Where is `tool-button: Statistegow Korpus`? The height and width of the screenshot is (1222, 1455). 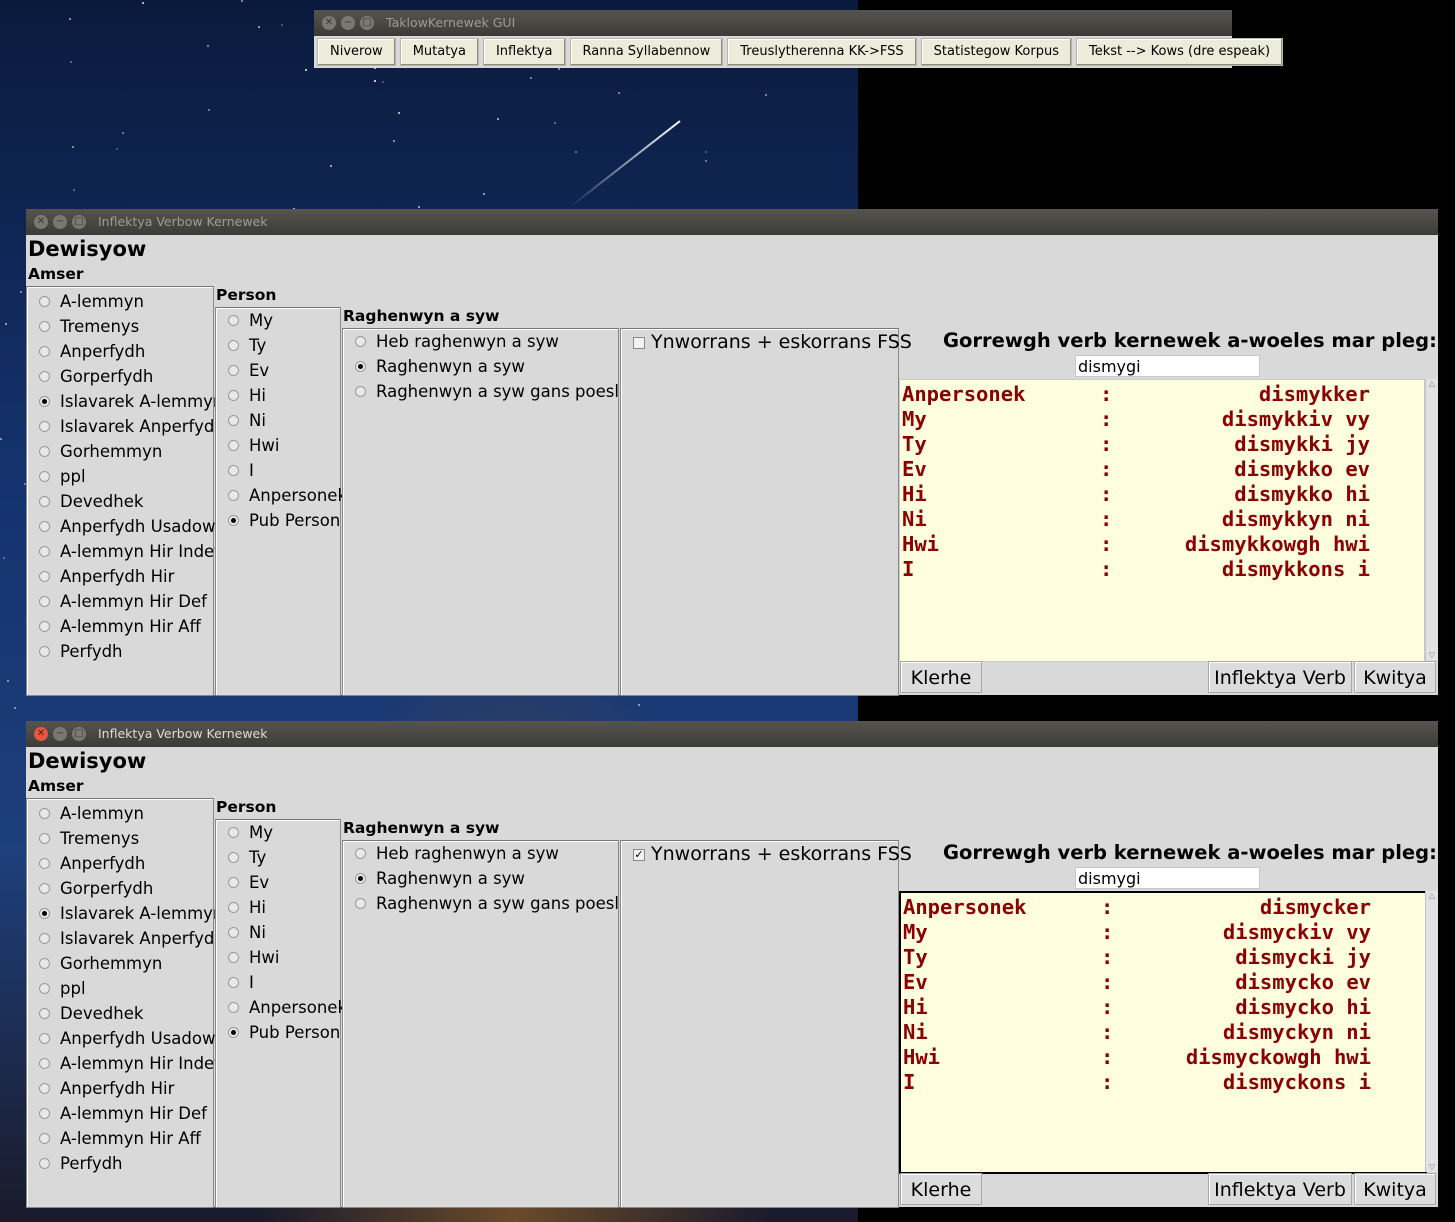
tool-button: Statistegow Korpus is located at coordinates (996, 52).